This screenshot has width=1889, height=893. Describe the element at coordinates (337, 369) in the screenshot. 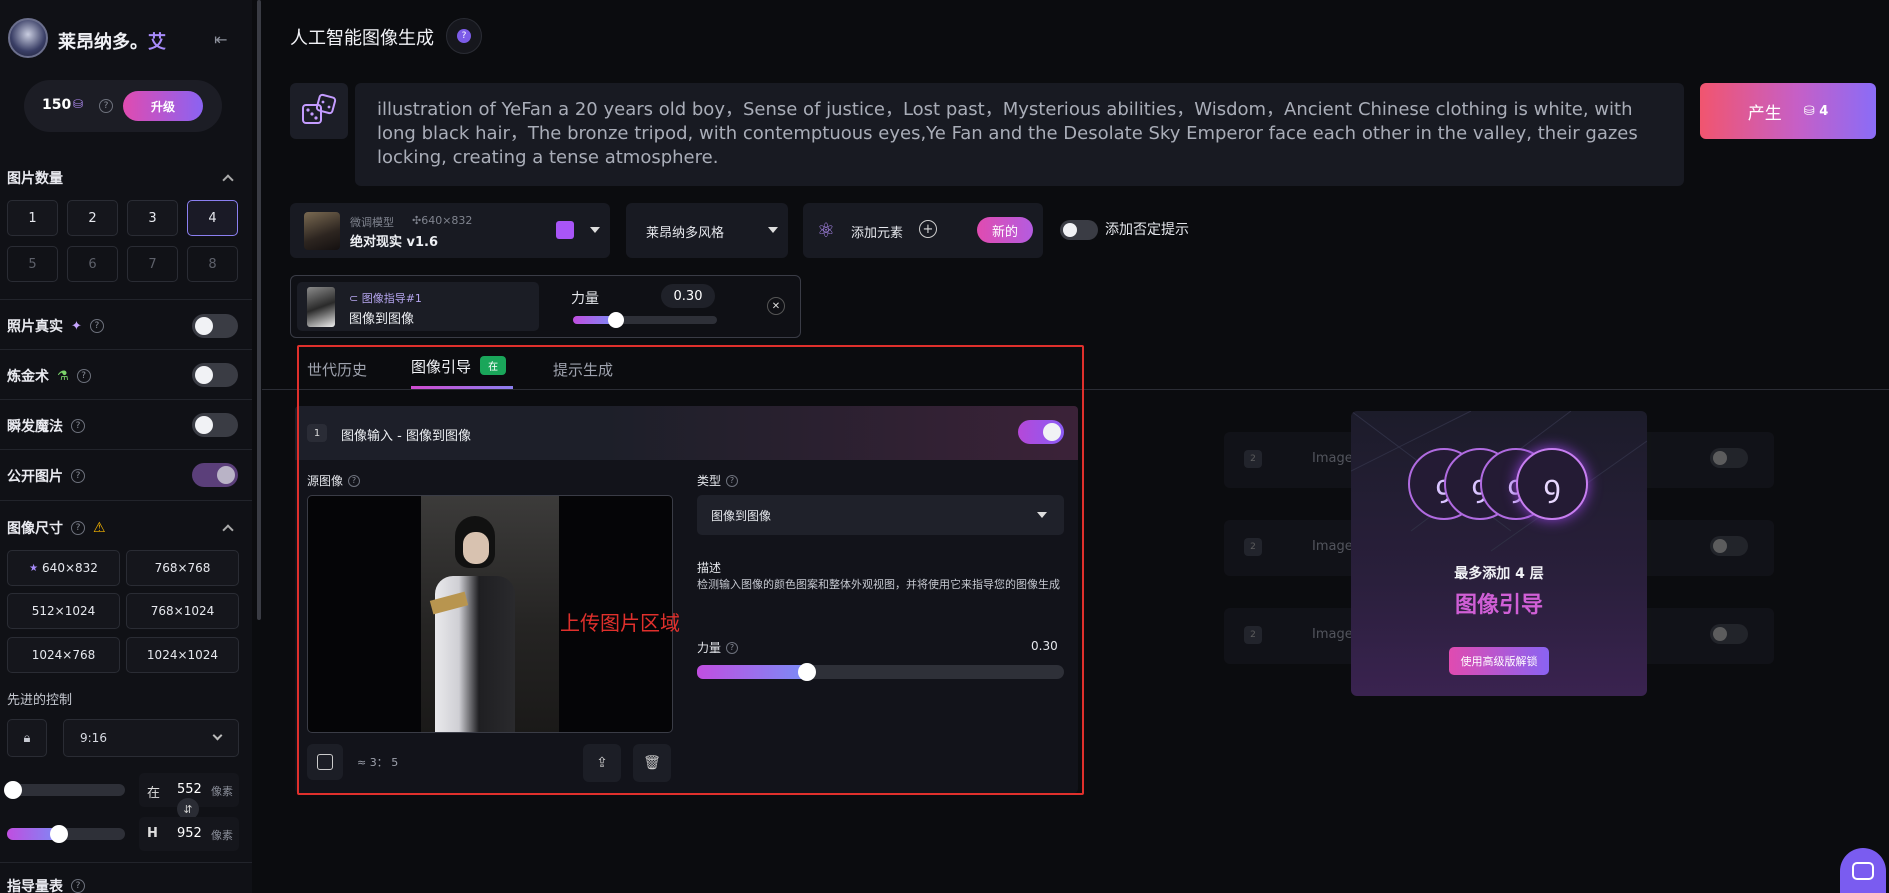

I see `tab-generation-history: 世代历史` at that location.